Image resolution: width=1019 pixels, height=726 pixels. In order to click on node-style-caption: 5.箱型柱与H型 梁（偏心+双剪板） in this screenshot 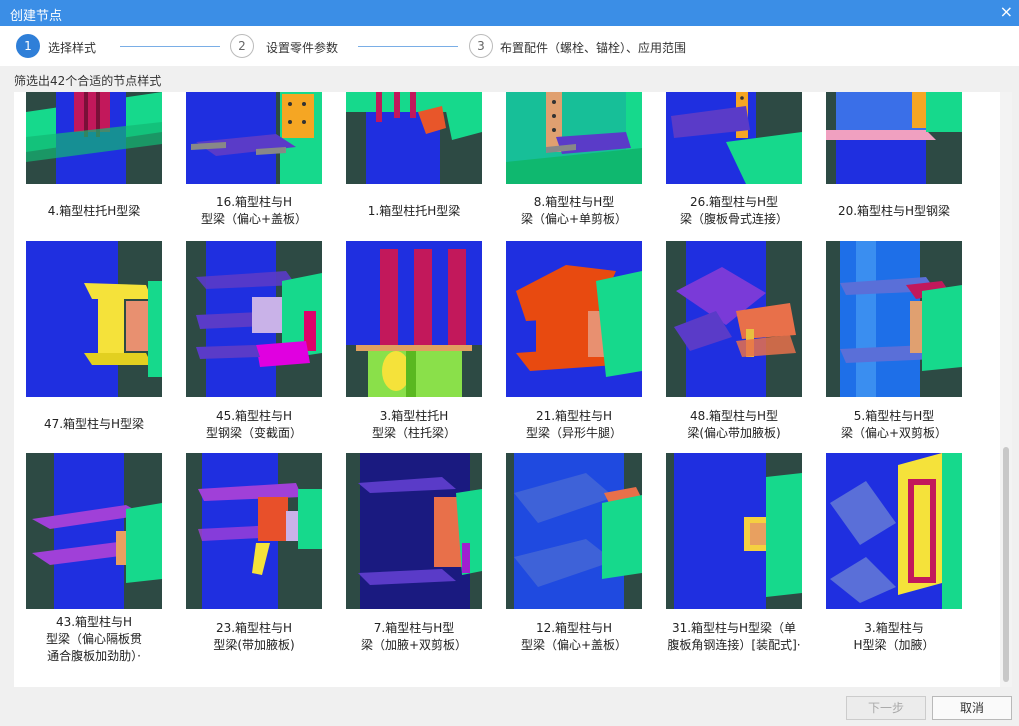, I will do `click(894, 424)`.